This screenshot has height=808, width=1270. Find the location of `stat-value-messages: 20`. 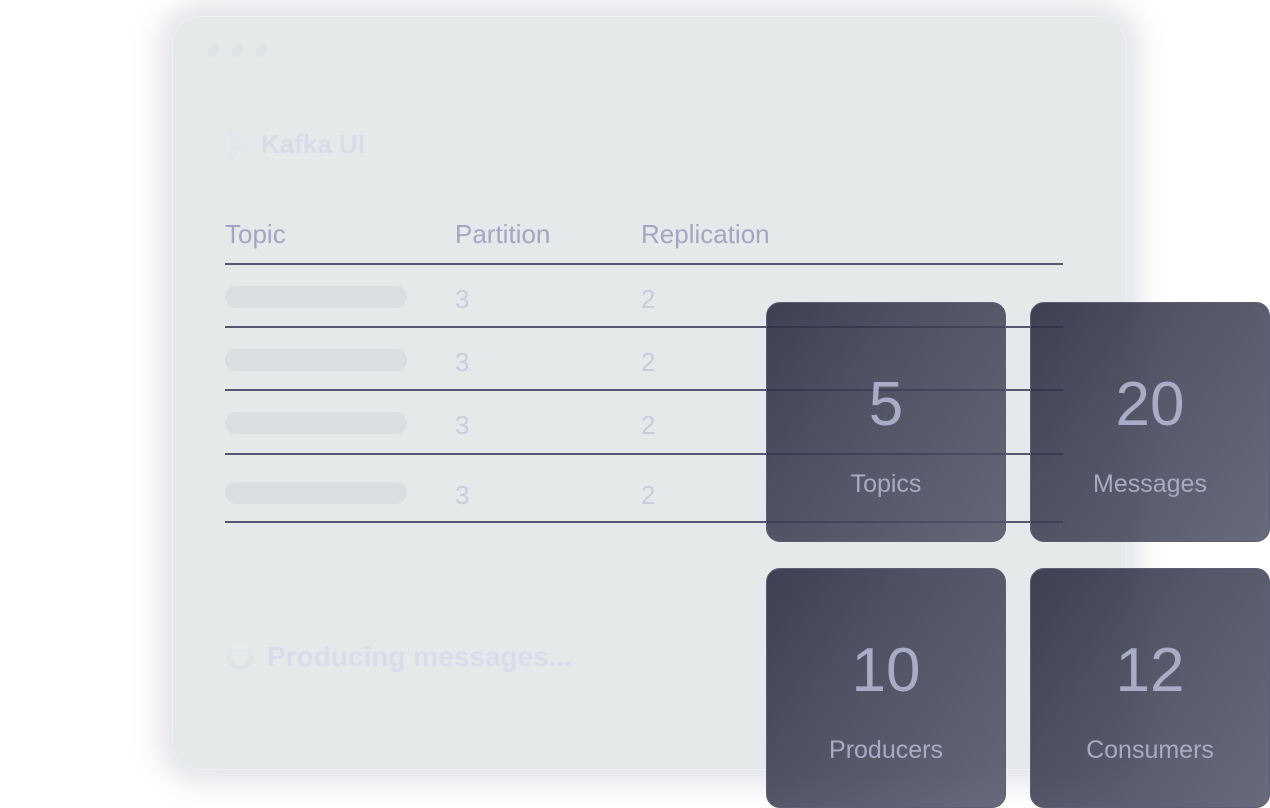

stat-value-messages: 20 is located at coordinates (1150, 404).